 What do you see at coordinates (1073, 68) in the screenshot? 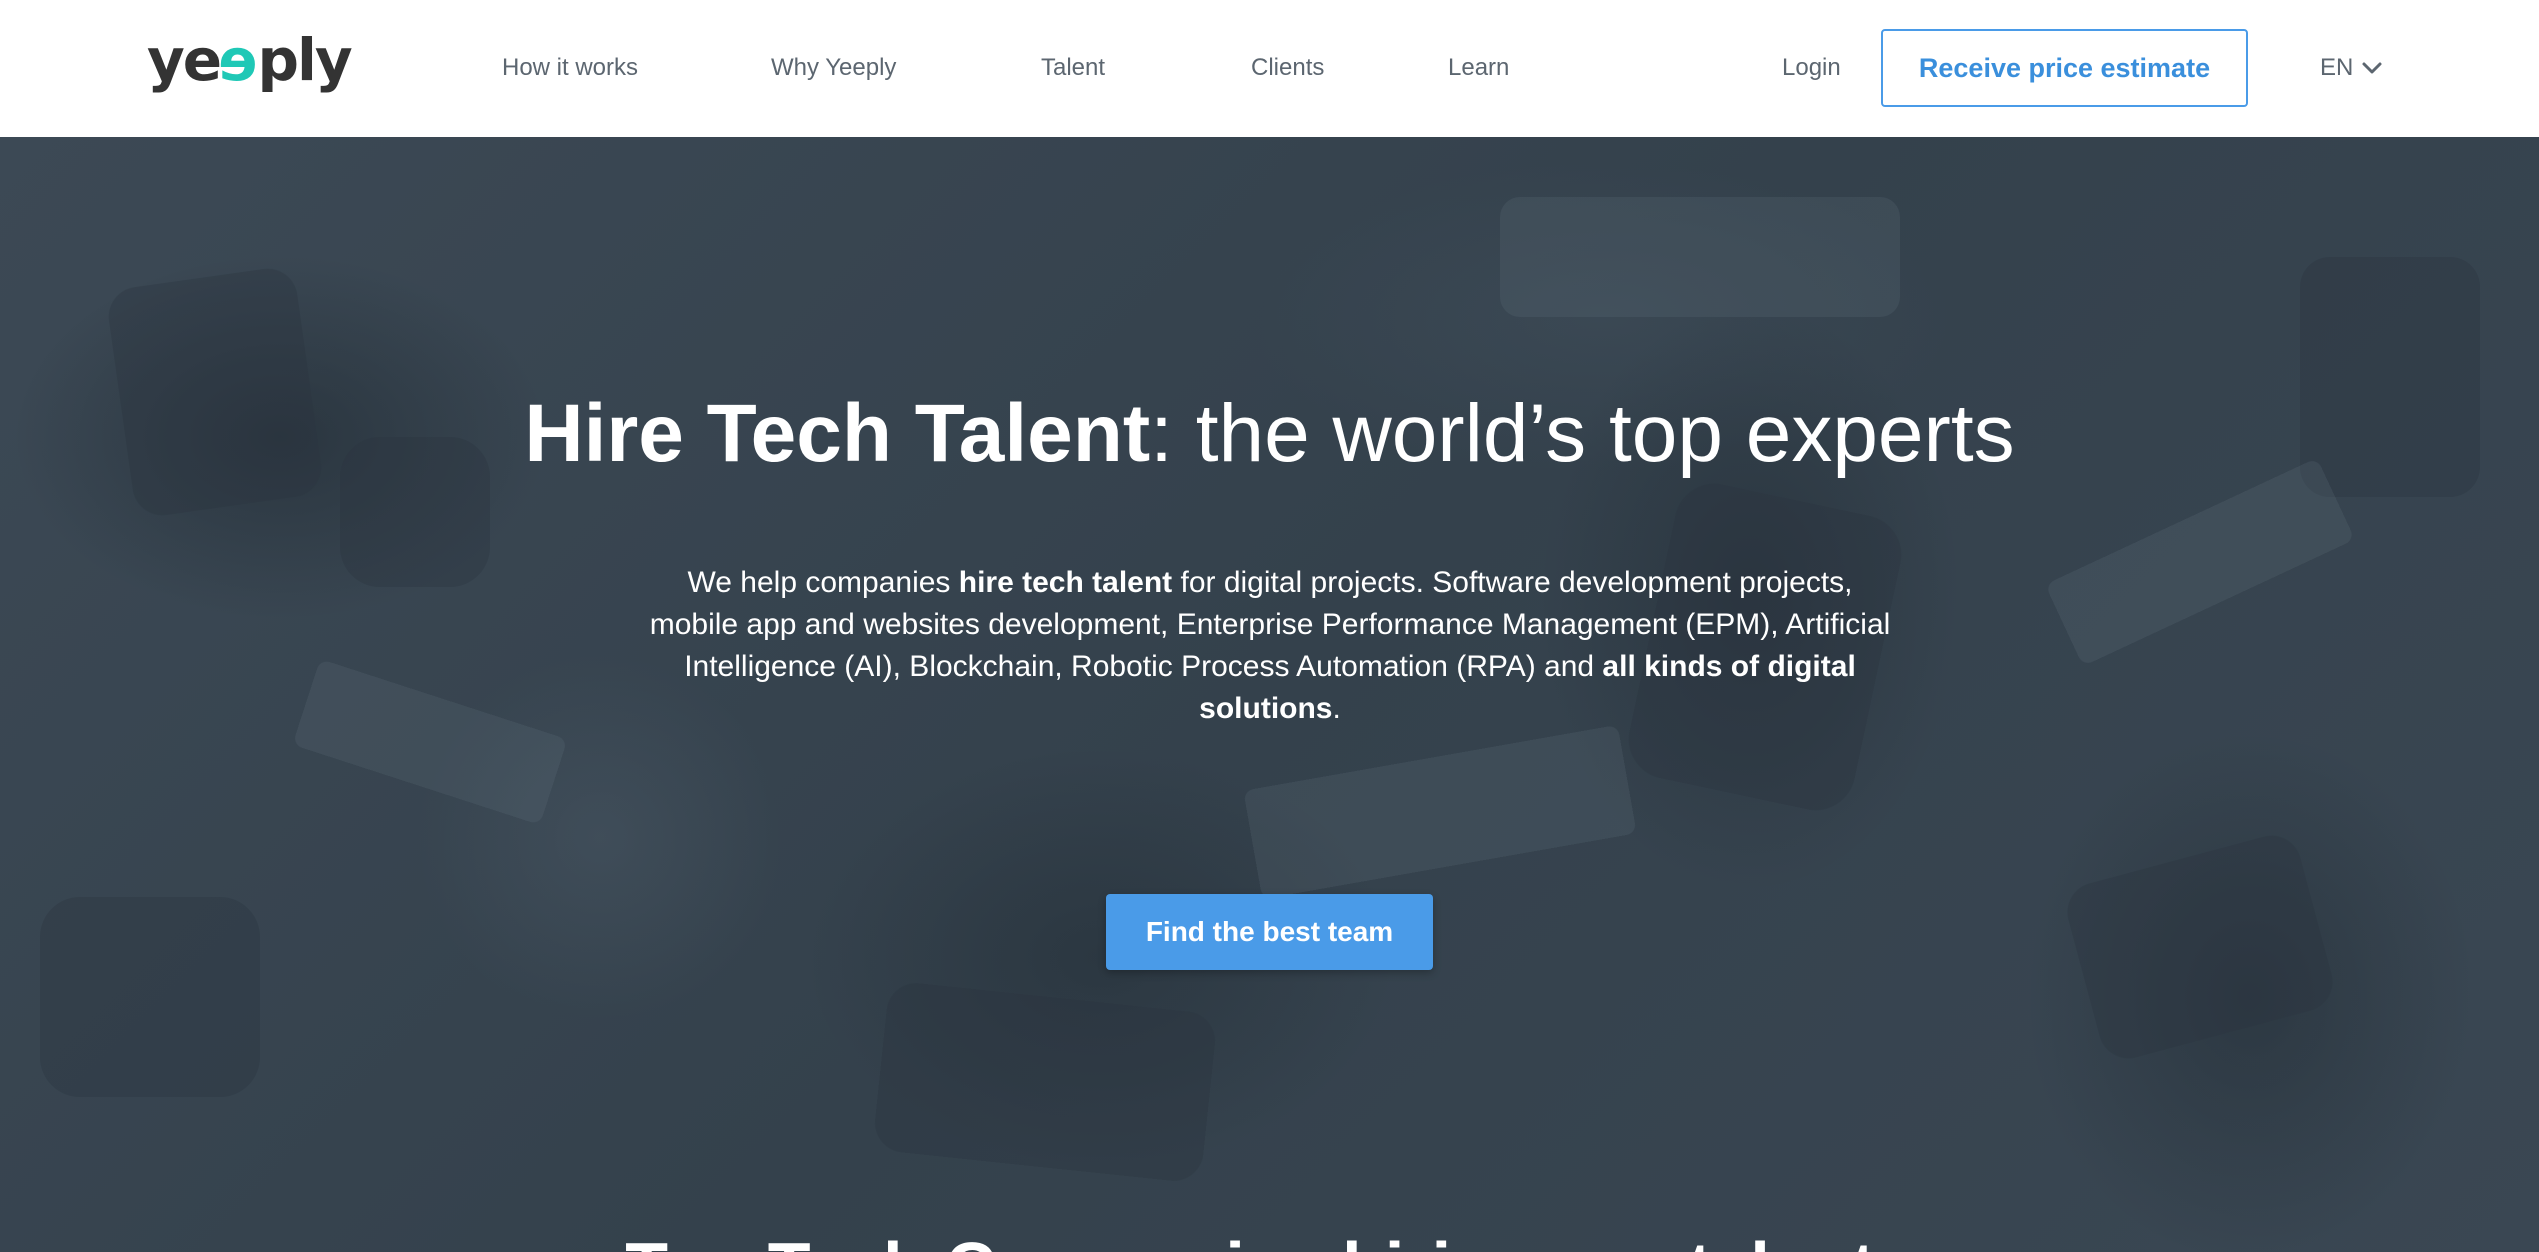
I see `nav-talent: Talent` at bounding box center [1073, 68].